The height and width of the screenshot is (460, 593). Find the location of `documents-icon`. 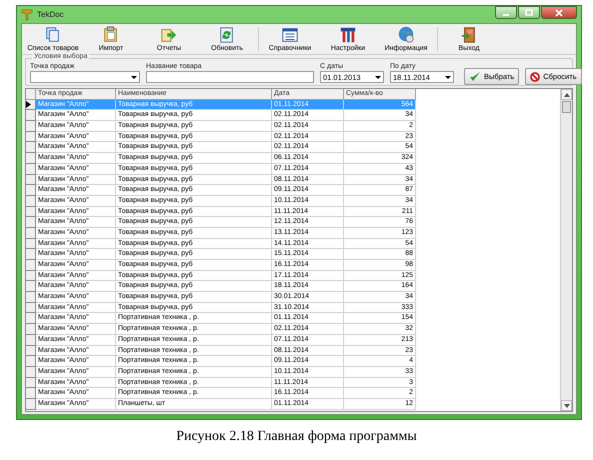

documents-icon is located at coordinates (53, 35).